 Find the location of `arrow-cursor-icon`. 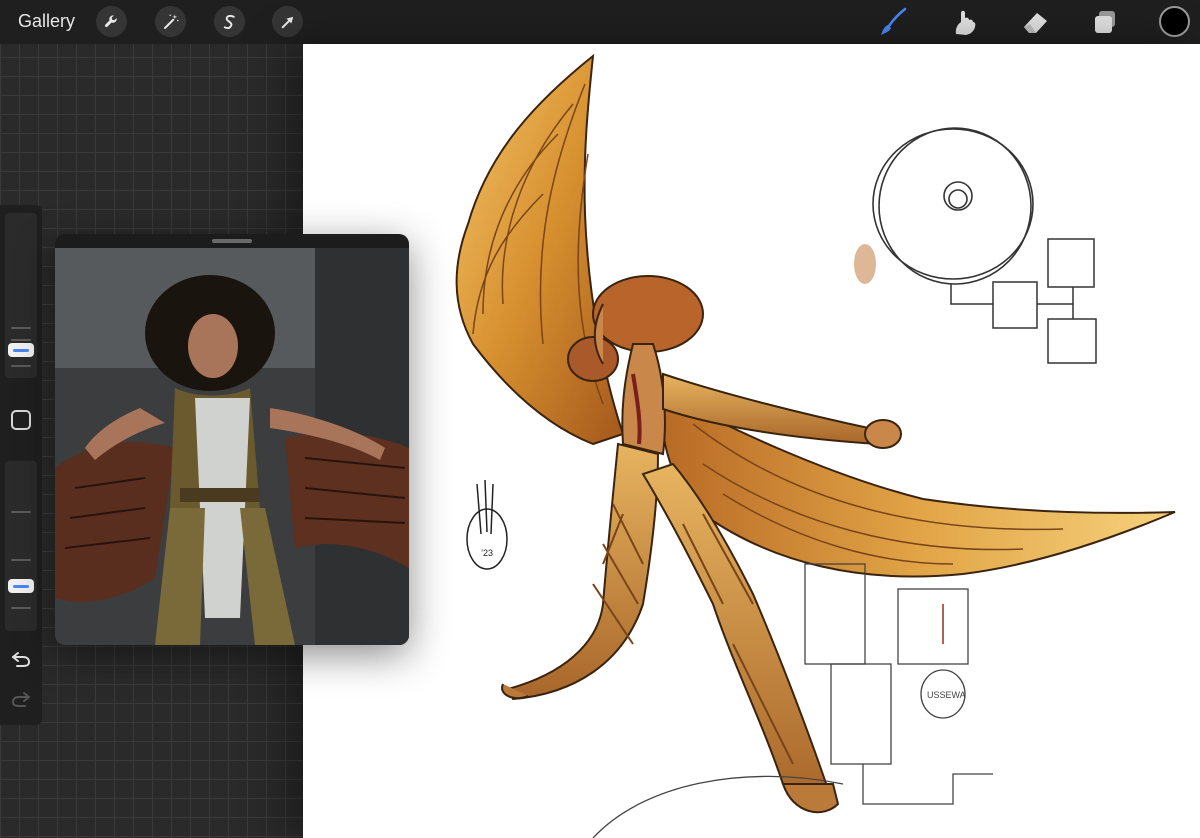

arrow-cursor-icon is located at coordinates (287, 22).